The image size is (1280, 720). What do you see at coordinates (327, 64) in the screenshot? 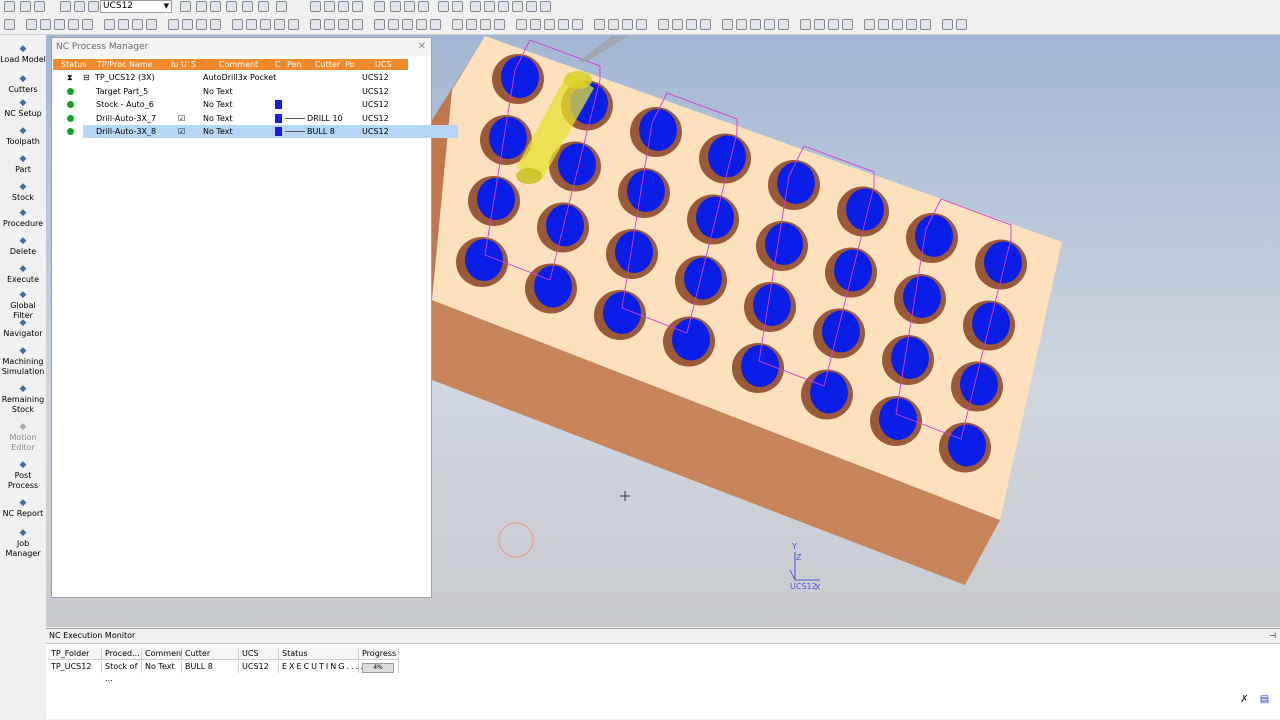
I see `column-header: Cutter` at bounding box center [327, 64].